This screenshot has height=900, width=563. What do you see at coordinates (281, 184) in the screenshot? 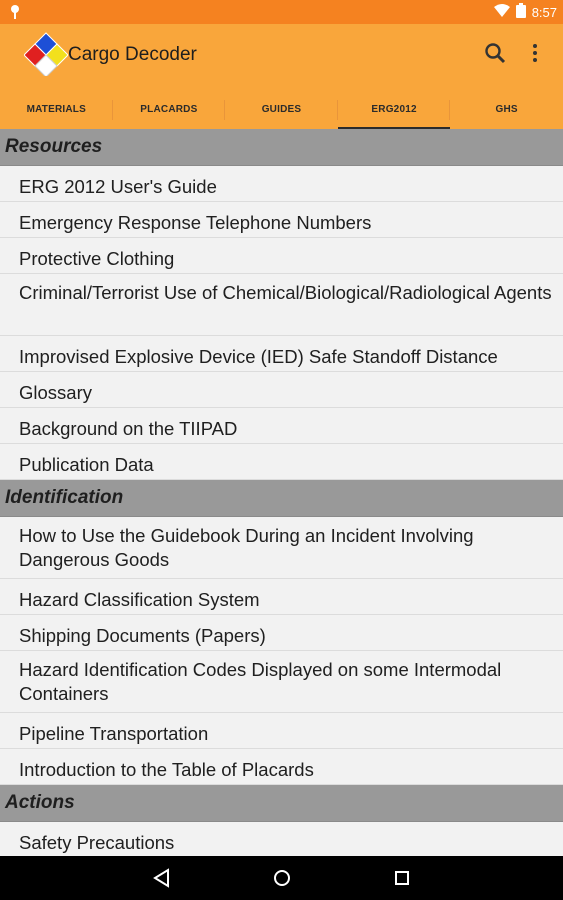
I see `list-item: ERG 2012 User's Guide` at bounding box center [281, 184].